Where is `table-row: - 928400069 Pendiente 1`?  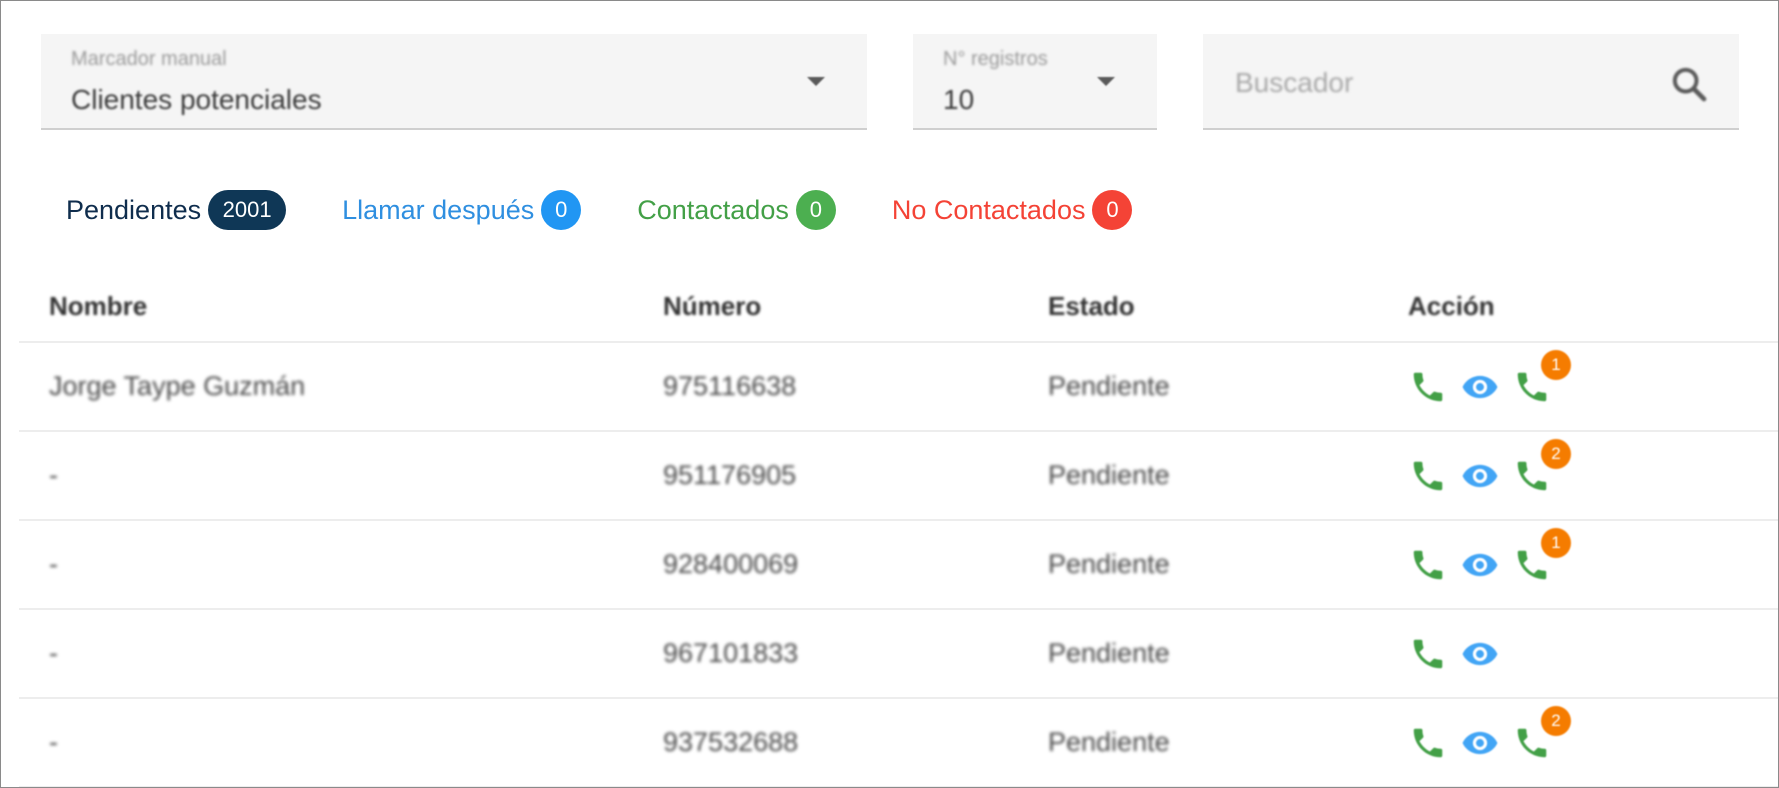
table-row: - 928400069 Pendiente 1 is located at coordinates (898, 565).